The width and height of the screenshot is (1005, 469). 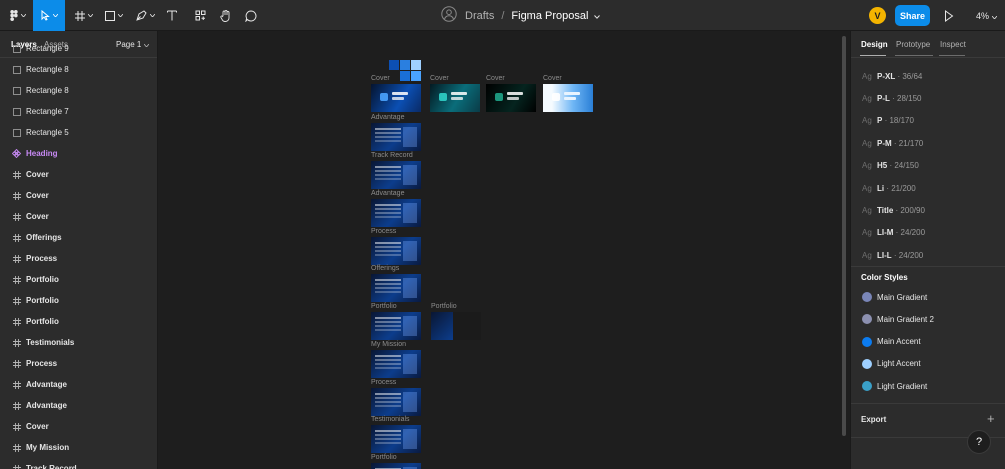 What do you see at coordinates (78, 48) in the screenshot?
I see `layer-item: Rectangle 9` at bounding box center [78, 48].